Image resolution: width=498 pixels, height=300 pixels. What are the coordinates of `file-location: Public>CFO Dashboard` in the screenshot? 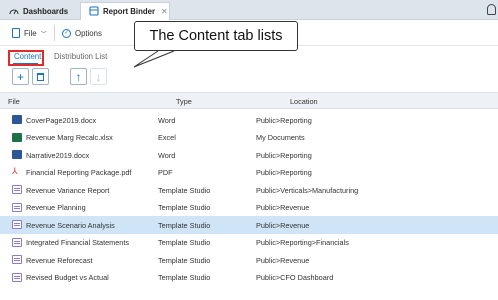 It's located at (295, 277).